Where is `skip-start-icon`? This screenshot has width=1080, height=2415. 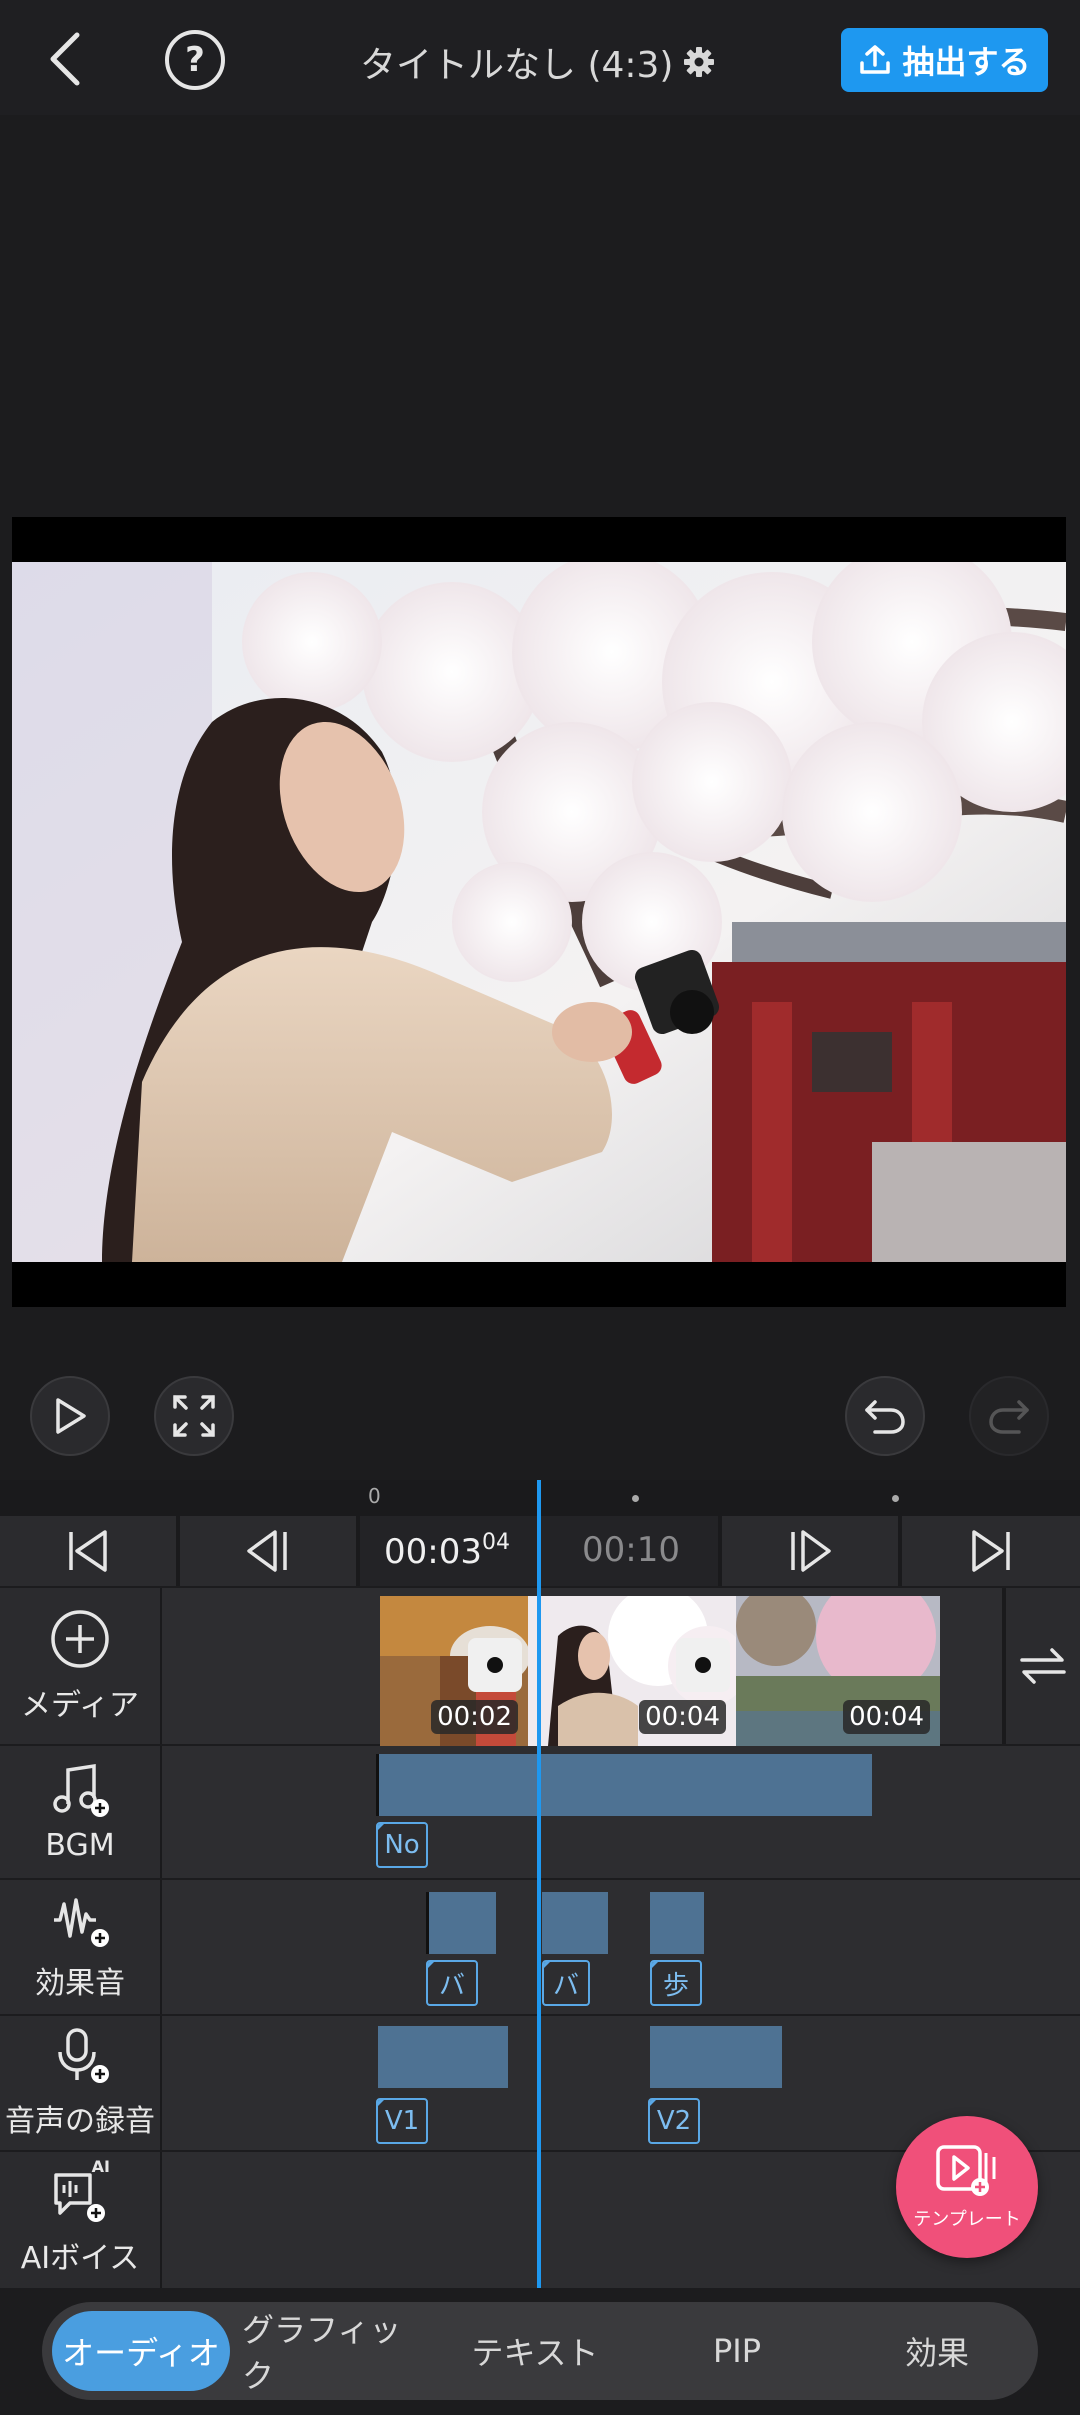 skip-start-icon is located at coordinates (88, 1551).